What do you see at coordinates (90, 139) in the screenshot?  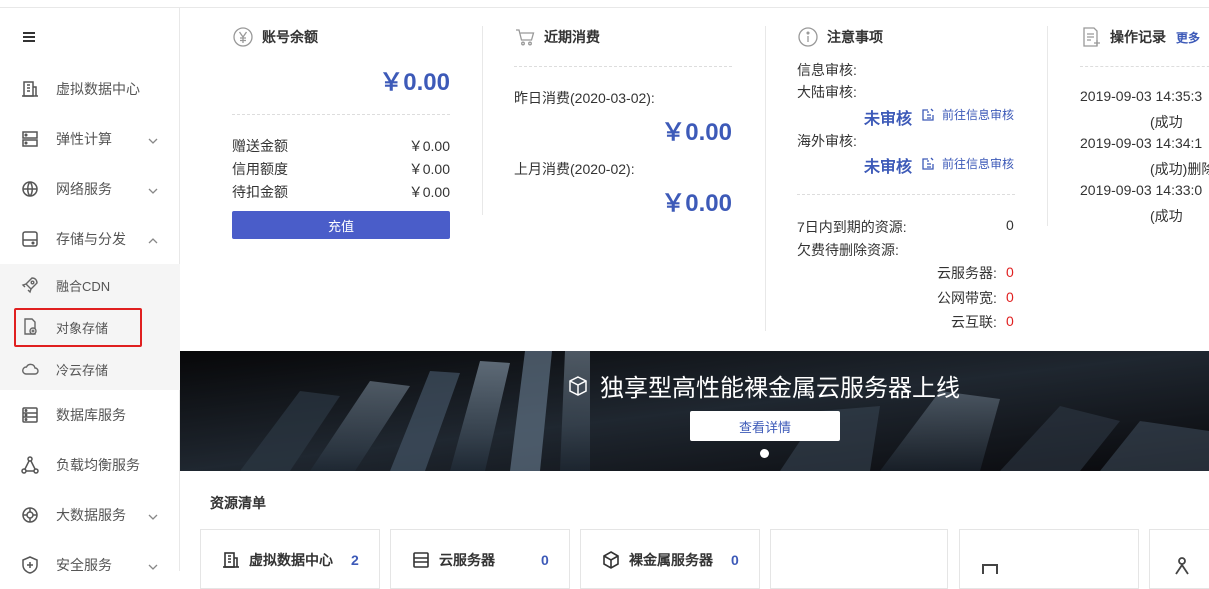 I see `sidebar-item-elastic-compute: 弹性计算` at bounding box center [90, 139].